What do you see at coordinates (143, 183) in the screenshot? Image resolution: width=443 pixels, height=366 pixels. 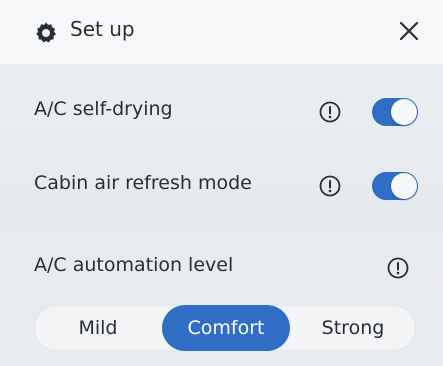 I see `setting-label: Cabin air refresh mode` at bounding box center [143, 183].